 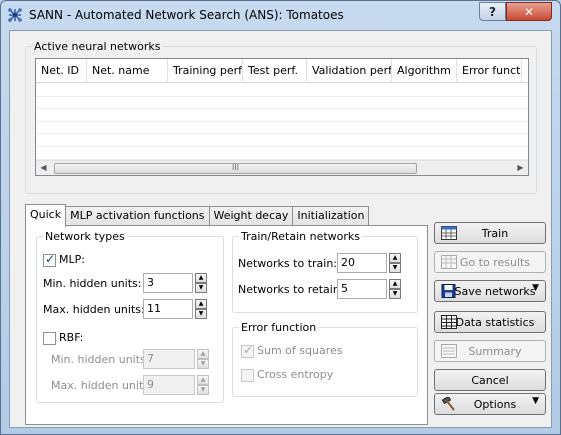 I want to click on mlp-label: MLP:, so click(x=72, y=259).